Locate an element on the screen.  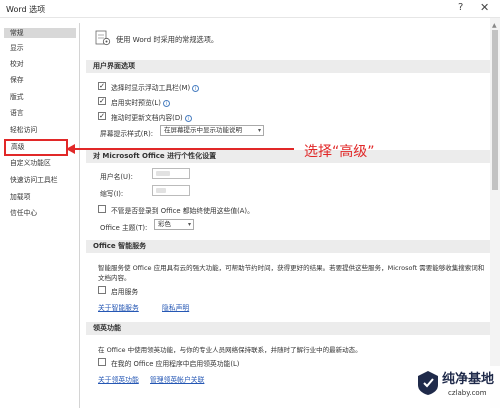
sidebar-item-customize-ribbon: 自定义功能区 is located at coordinates (30, 163).